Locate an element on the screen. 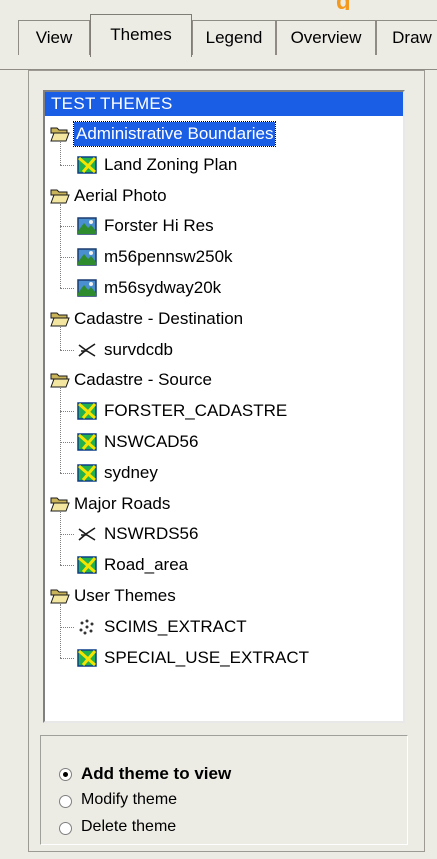 Image resolution: width=437 pixels, height=859 pixels. tree-item: SPECIAL_USE_EXTRACT is located at coordinates (224, 658).